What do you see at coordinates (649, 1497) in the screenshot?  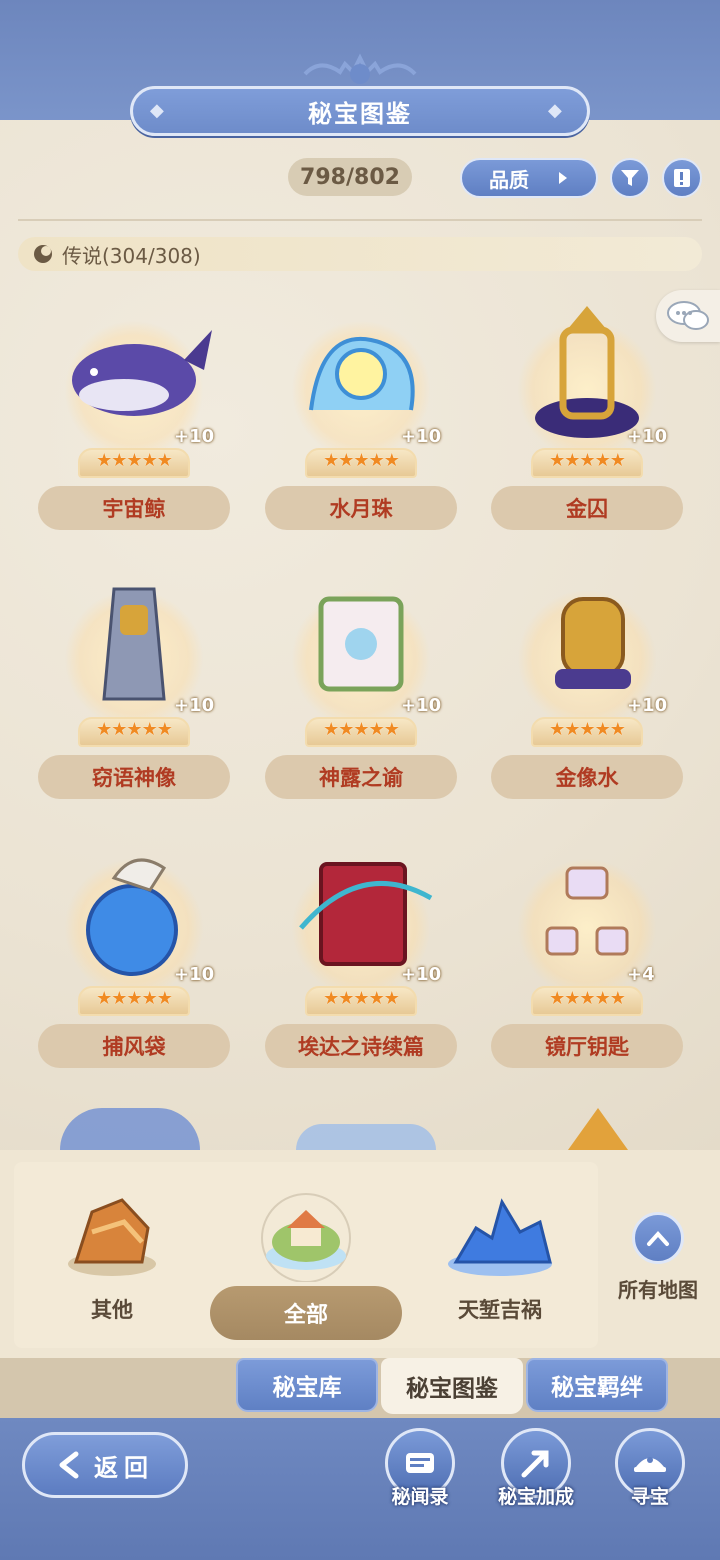 I see `feature-label: 寻宝` at bounding box center [649, 1497].